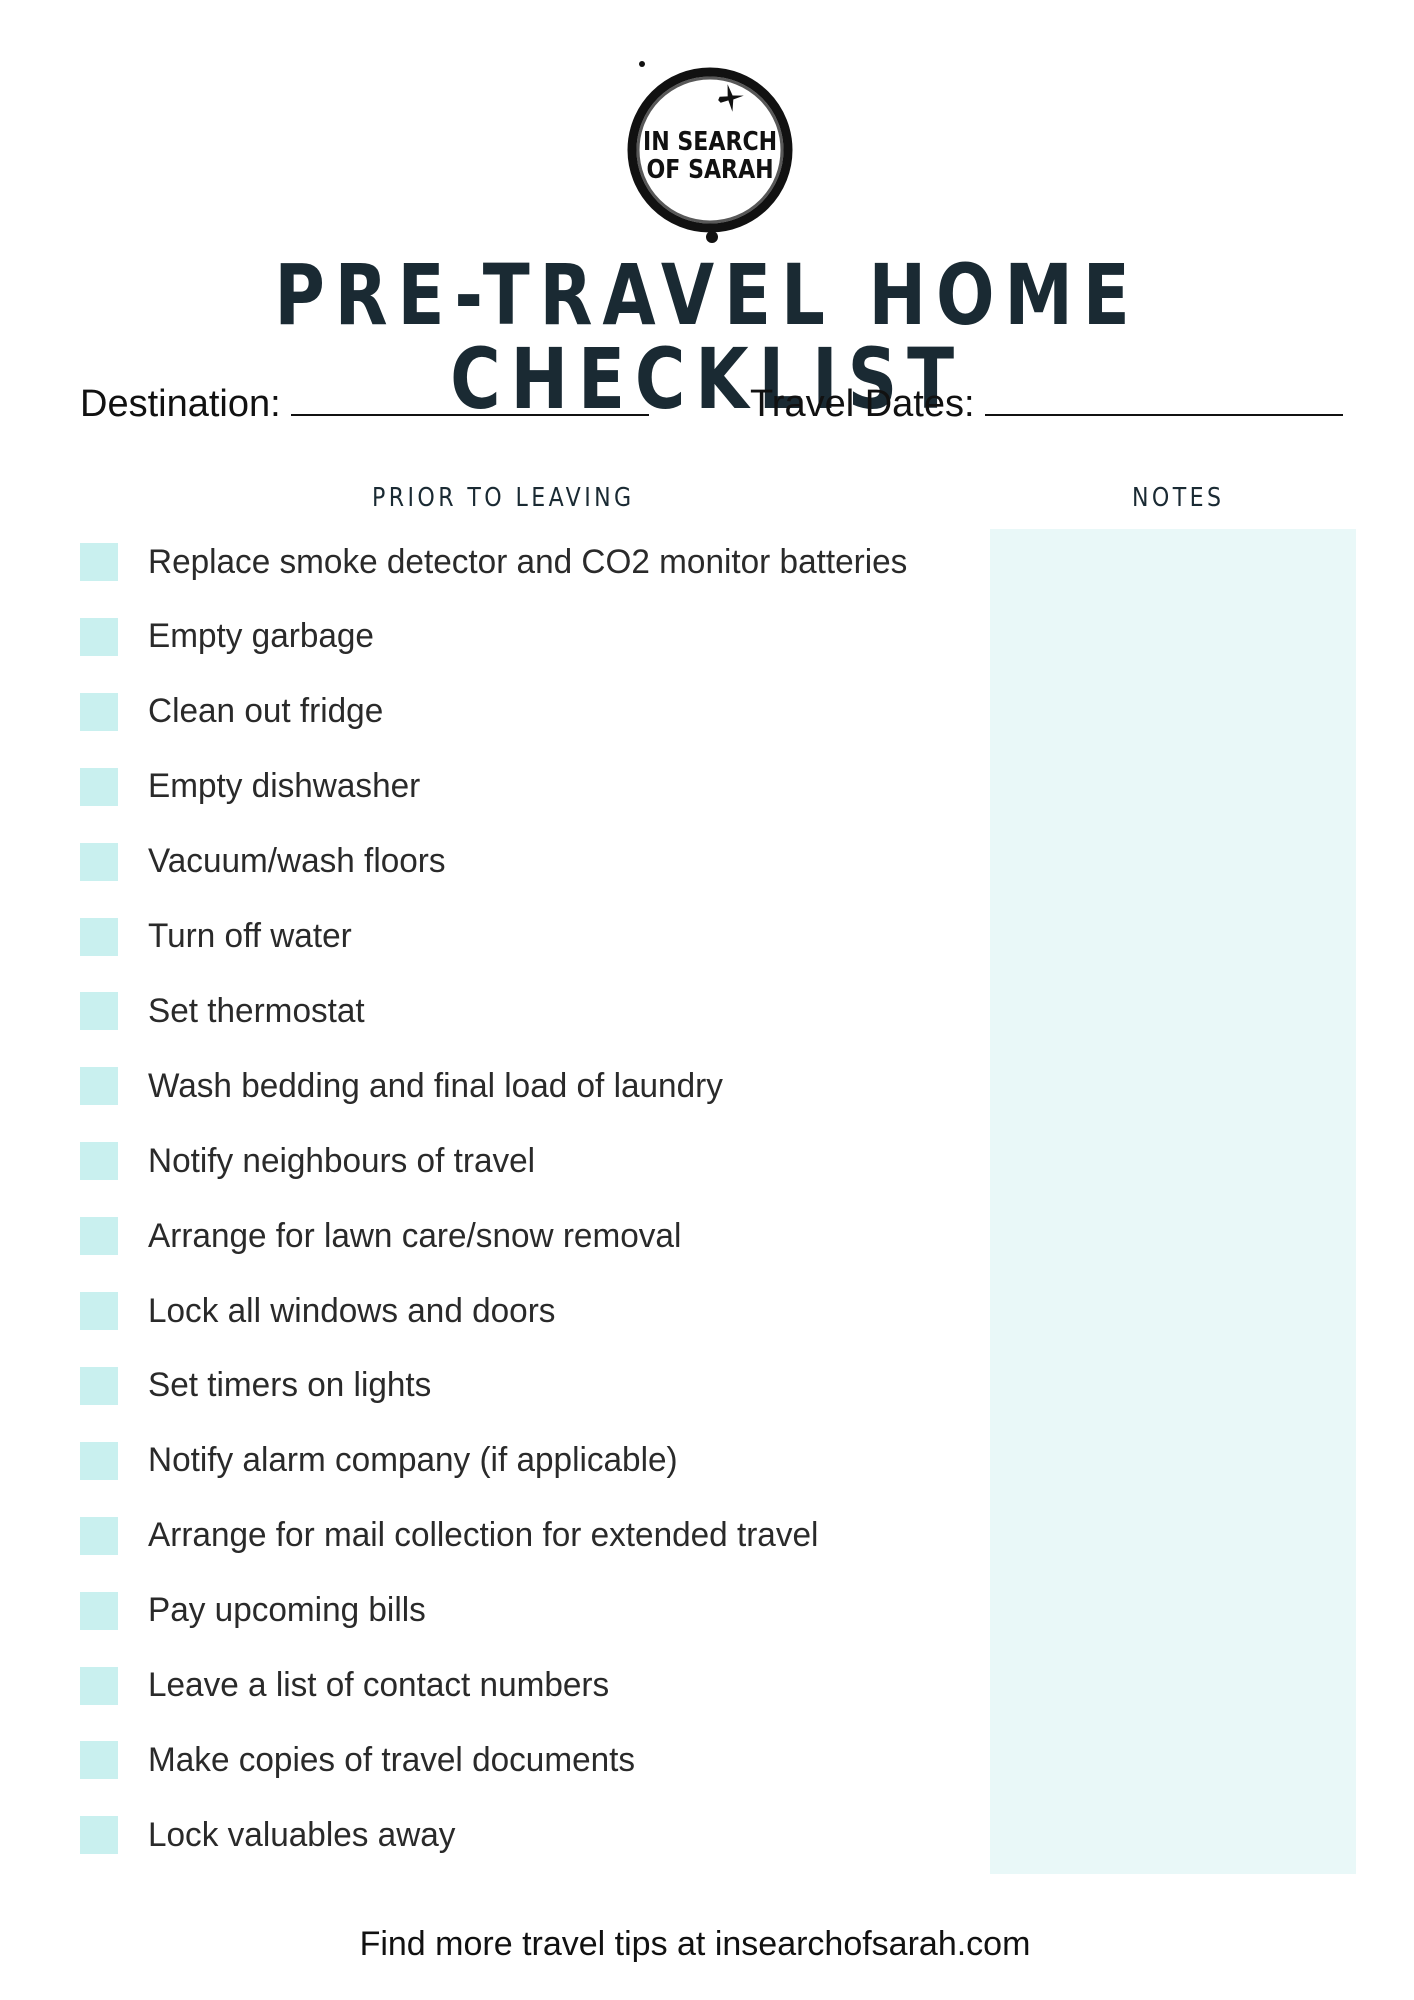  I want to click on checklist-item: Turn off water, so click(218, 937).